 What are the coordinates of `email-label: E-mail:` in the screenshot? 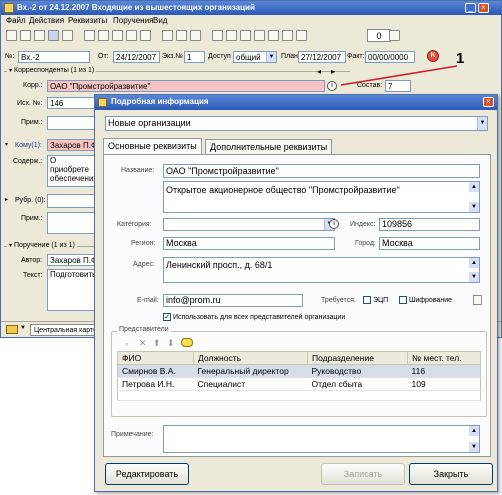 It's located at (148, 300).